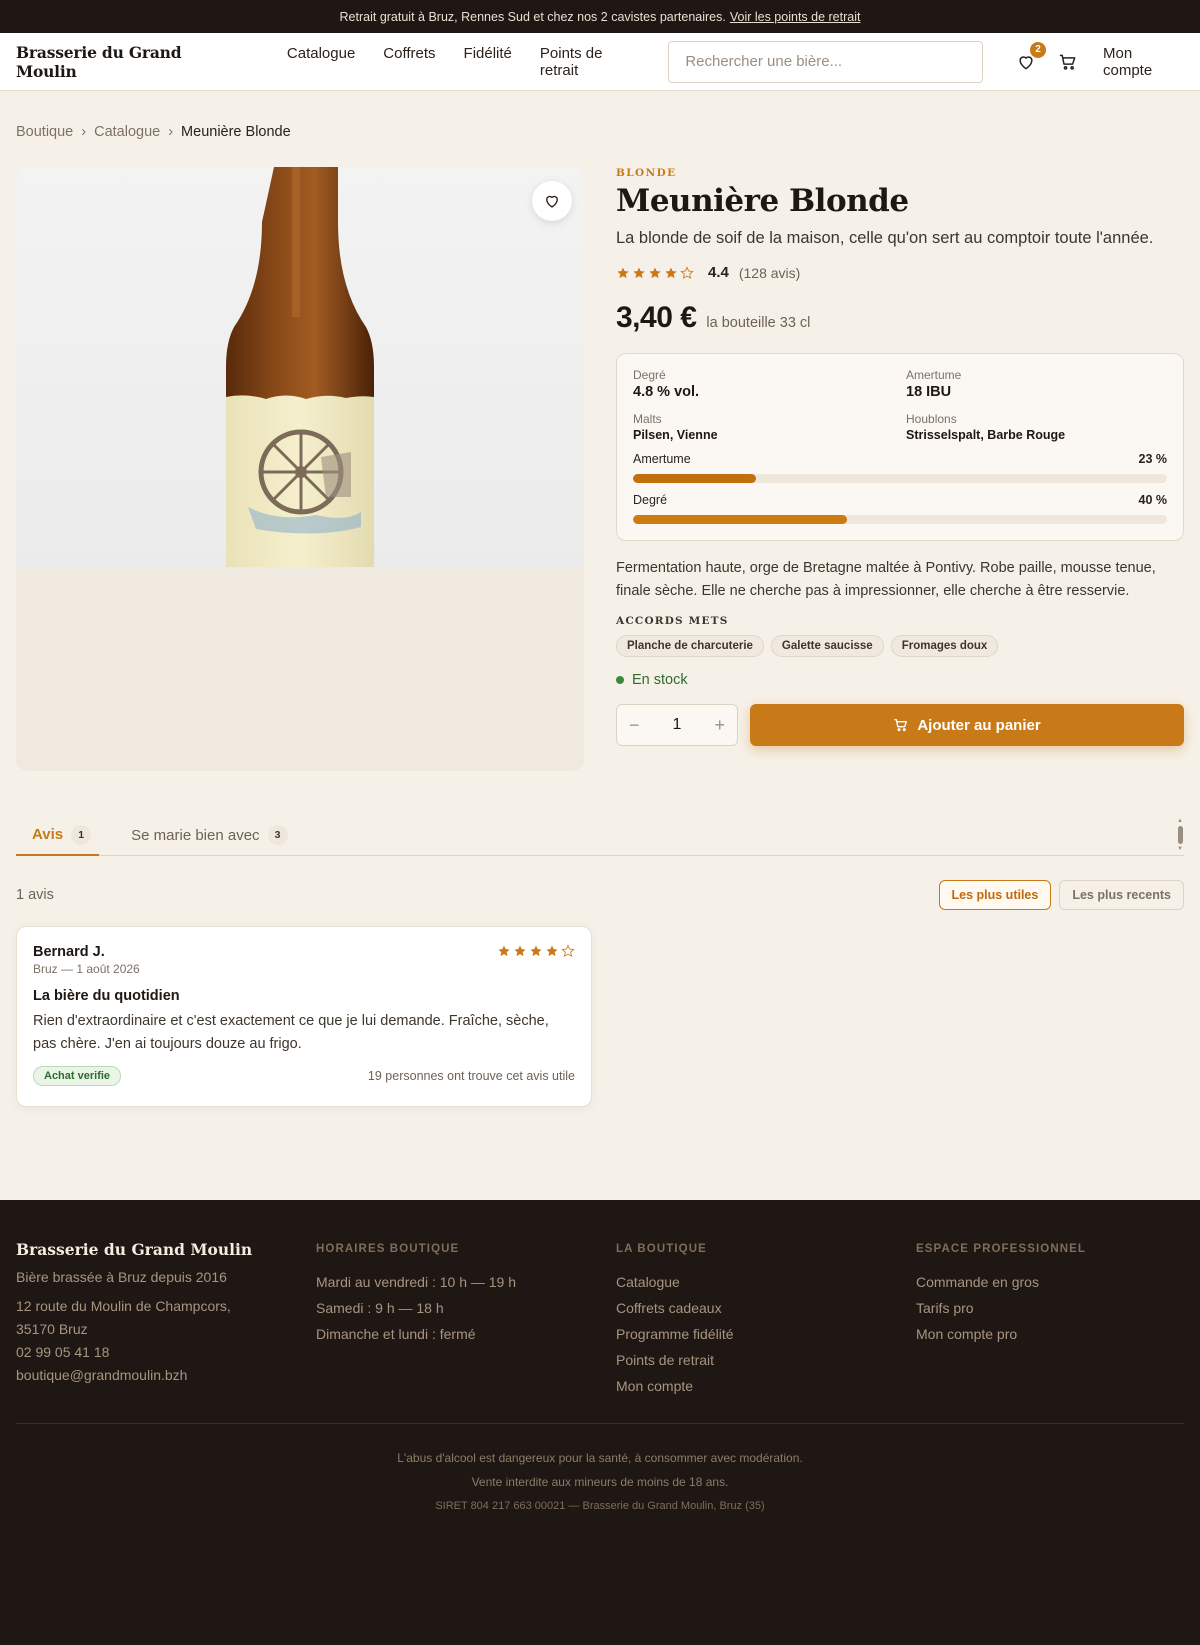 The height and width of the screenshot is (1645, 1200). I want to click on spec-value: Strisselspalt, Barbe Rouge, so click(986, 435).